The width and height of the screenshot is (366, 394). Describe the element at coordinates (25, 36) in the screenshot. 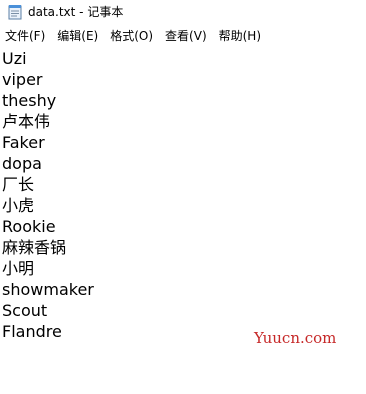

I see `menu-file: 文件(F)` at that location.